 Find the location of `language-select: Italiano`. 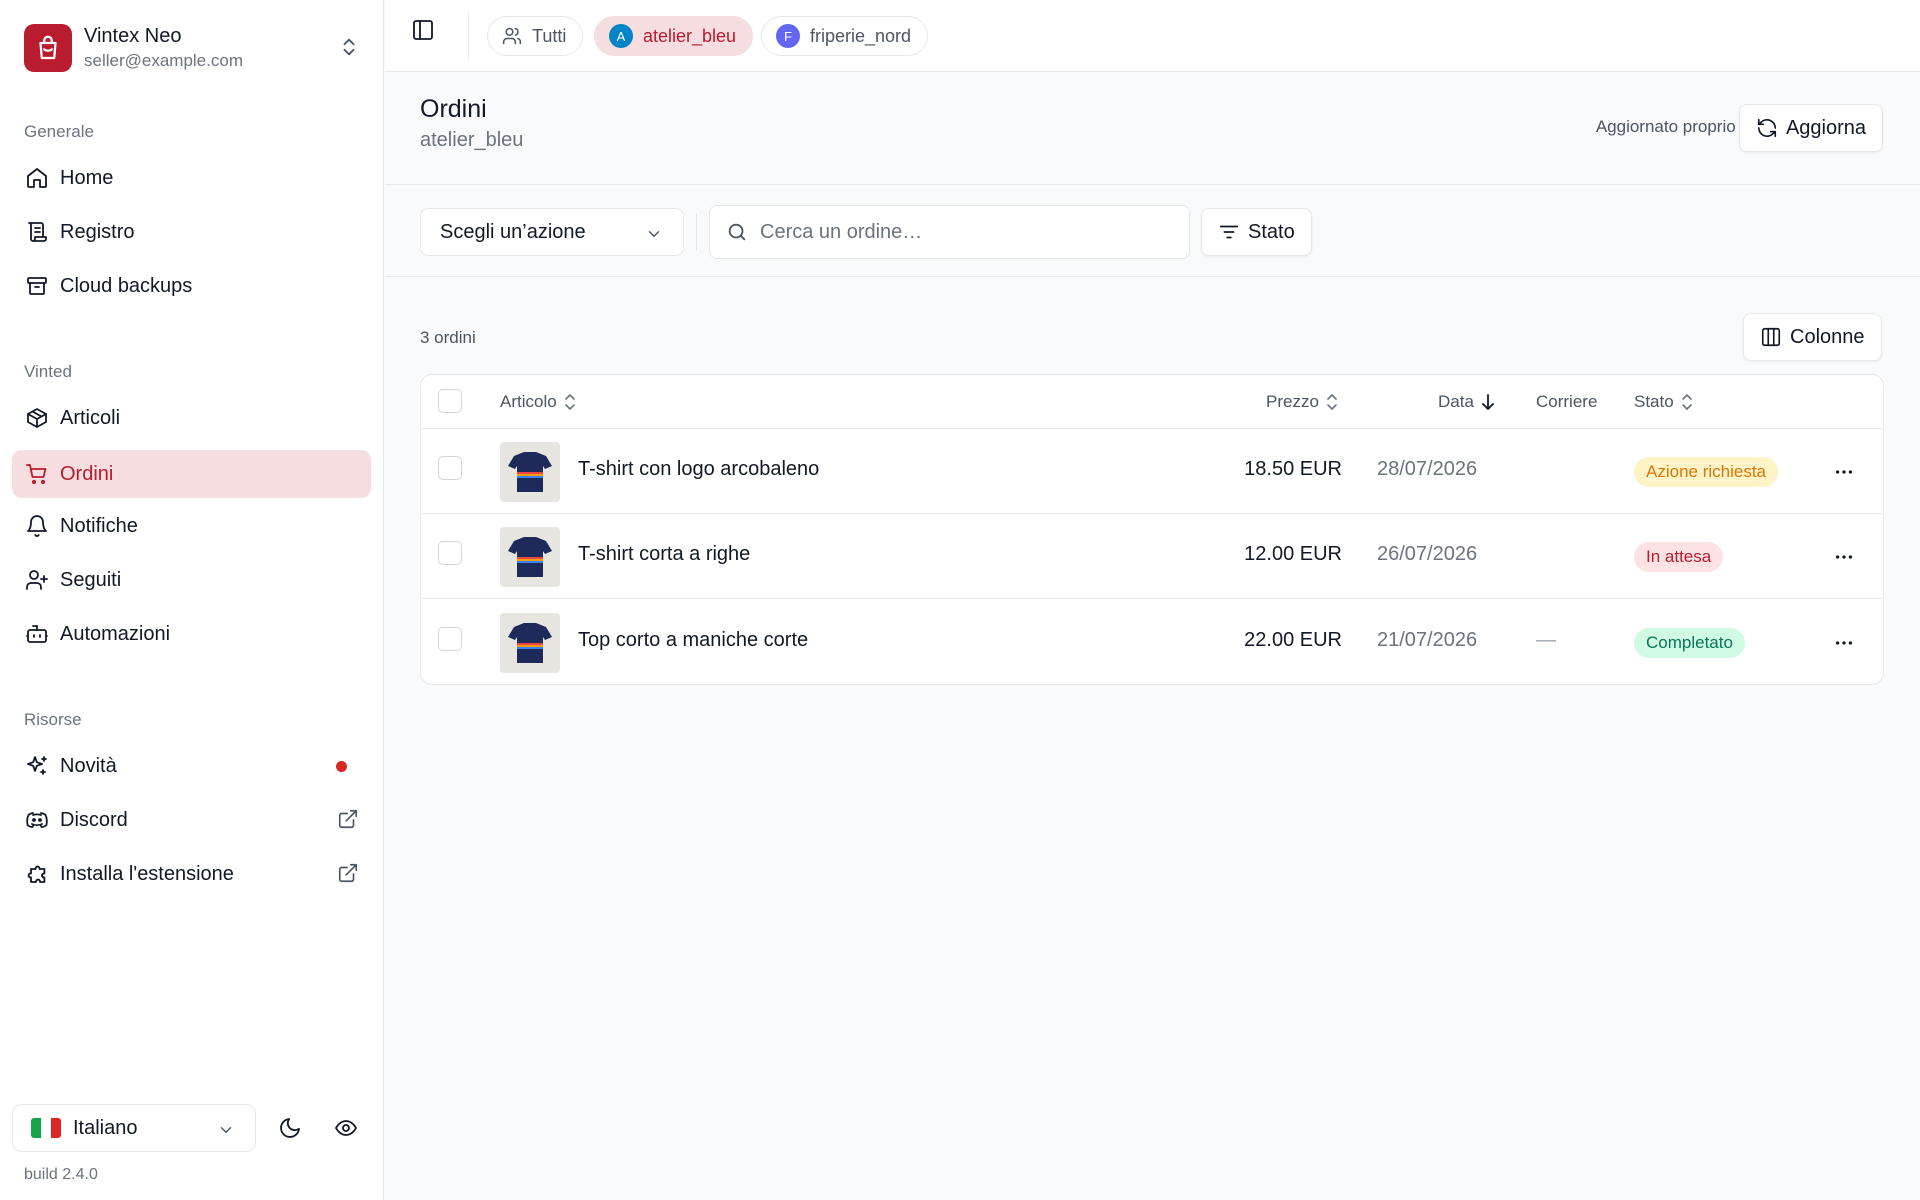

language-select: Italiano is located at coordinates (134, 1128).